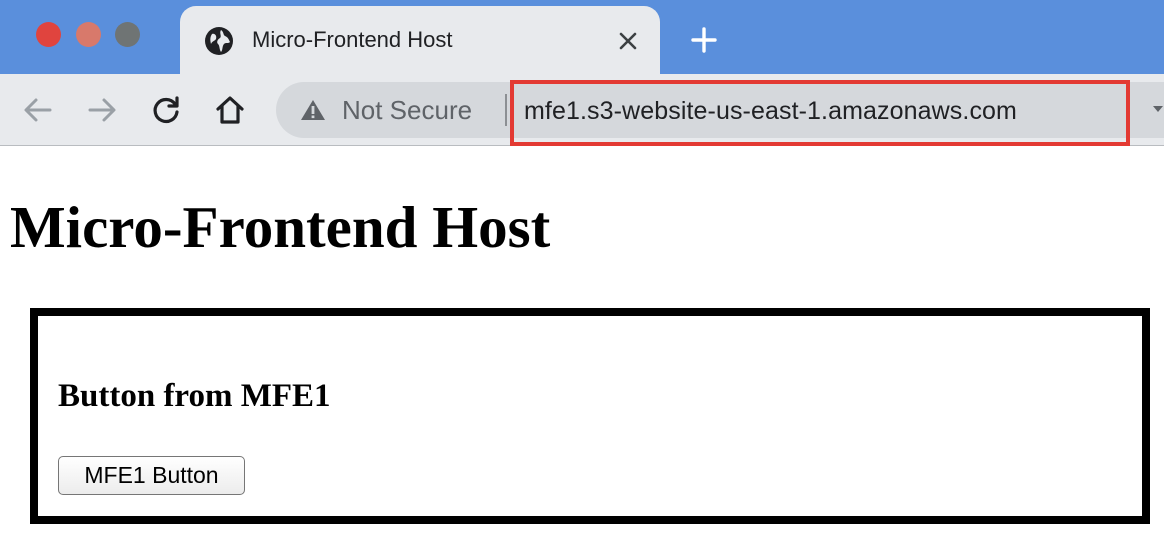  Describe the element at coordinates (704, 40) in the screenshot. I see `plus-icon` at that location.